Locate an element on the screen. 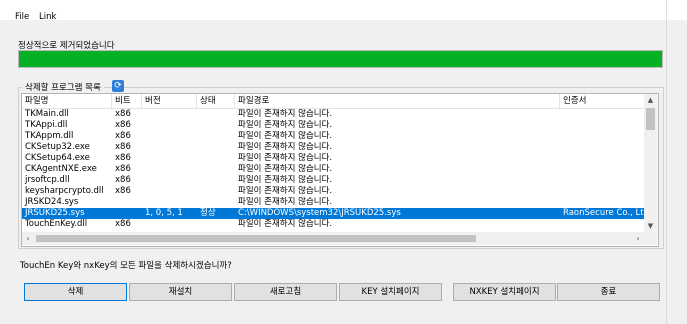 This screenshot has height=324, width=687. cell-filename: CKSetup64.exe is located at coordinates (57, 158).